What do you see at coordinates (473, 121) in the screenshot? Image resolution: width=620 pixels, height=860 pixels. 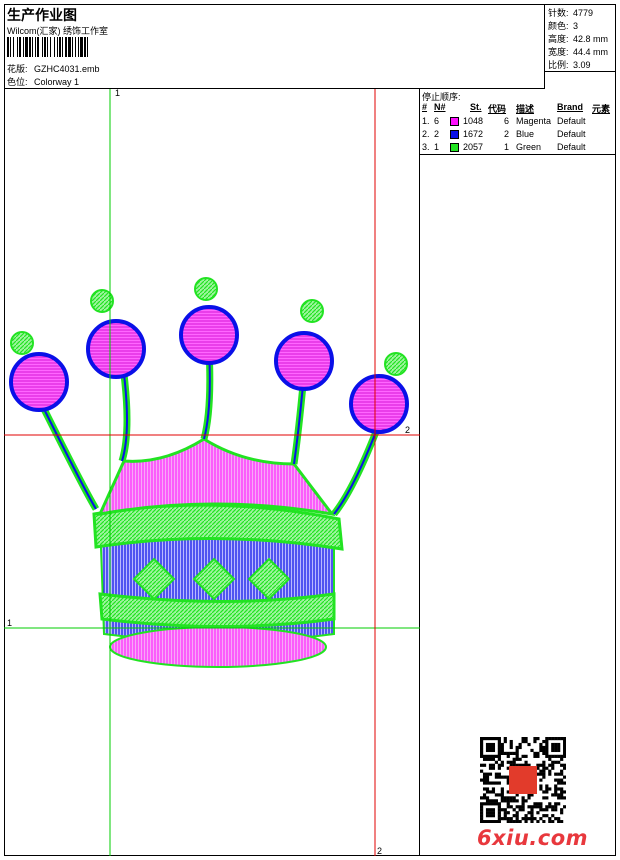 I see `row-code: 1048` at bounding box center [473, 121].